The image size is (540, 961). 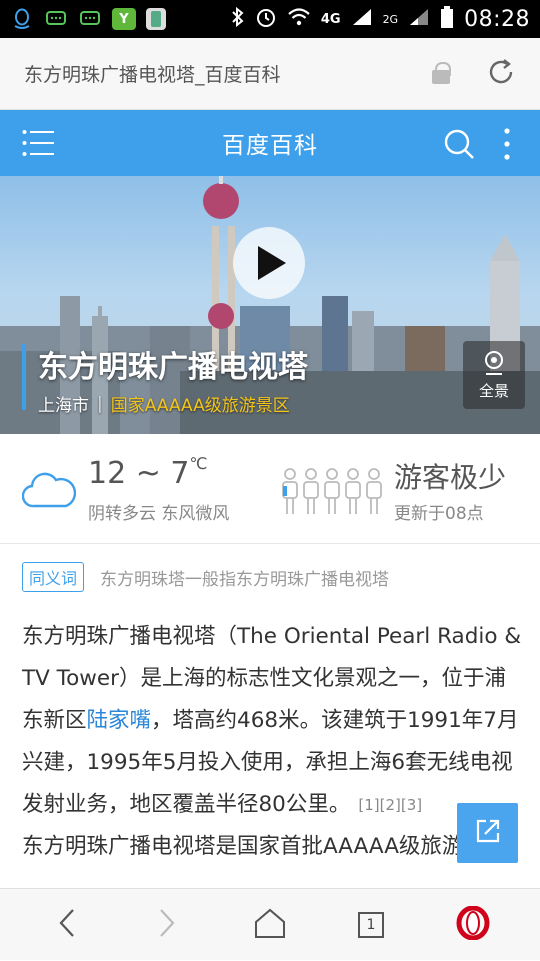 I want to click on opera-menu-button, so click(x=473, y=925).